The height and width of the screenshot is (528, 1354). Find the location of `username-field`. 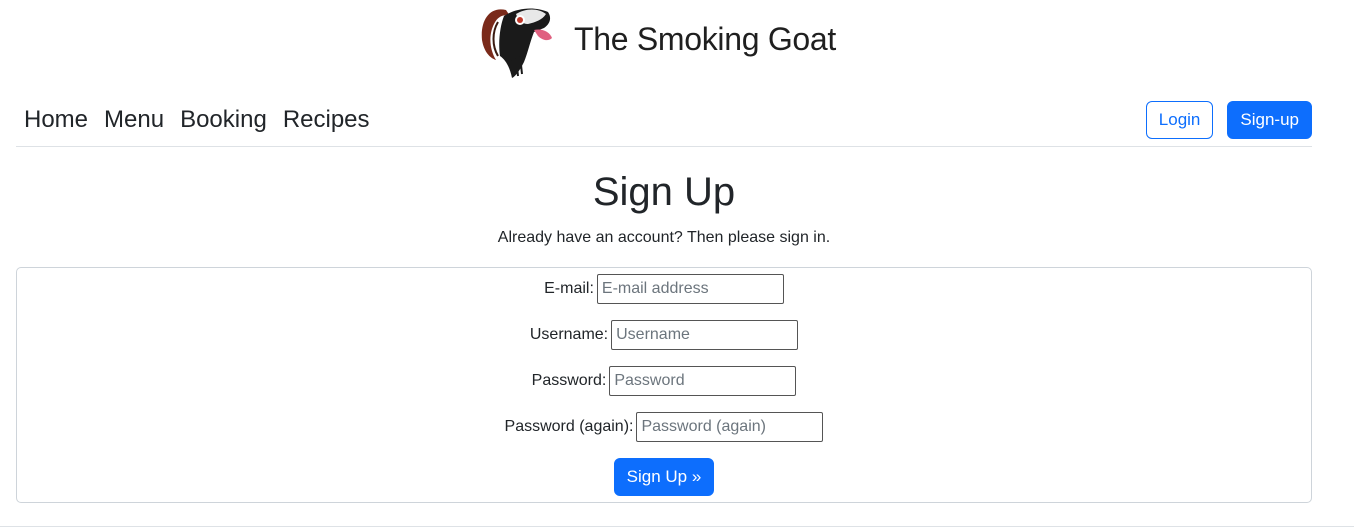

username-field is located at coordinates (705, 335).